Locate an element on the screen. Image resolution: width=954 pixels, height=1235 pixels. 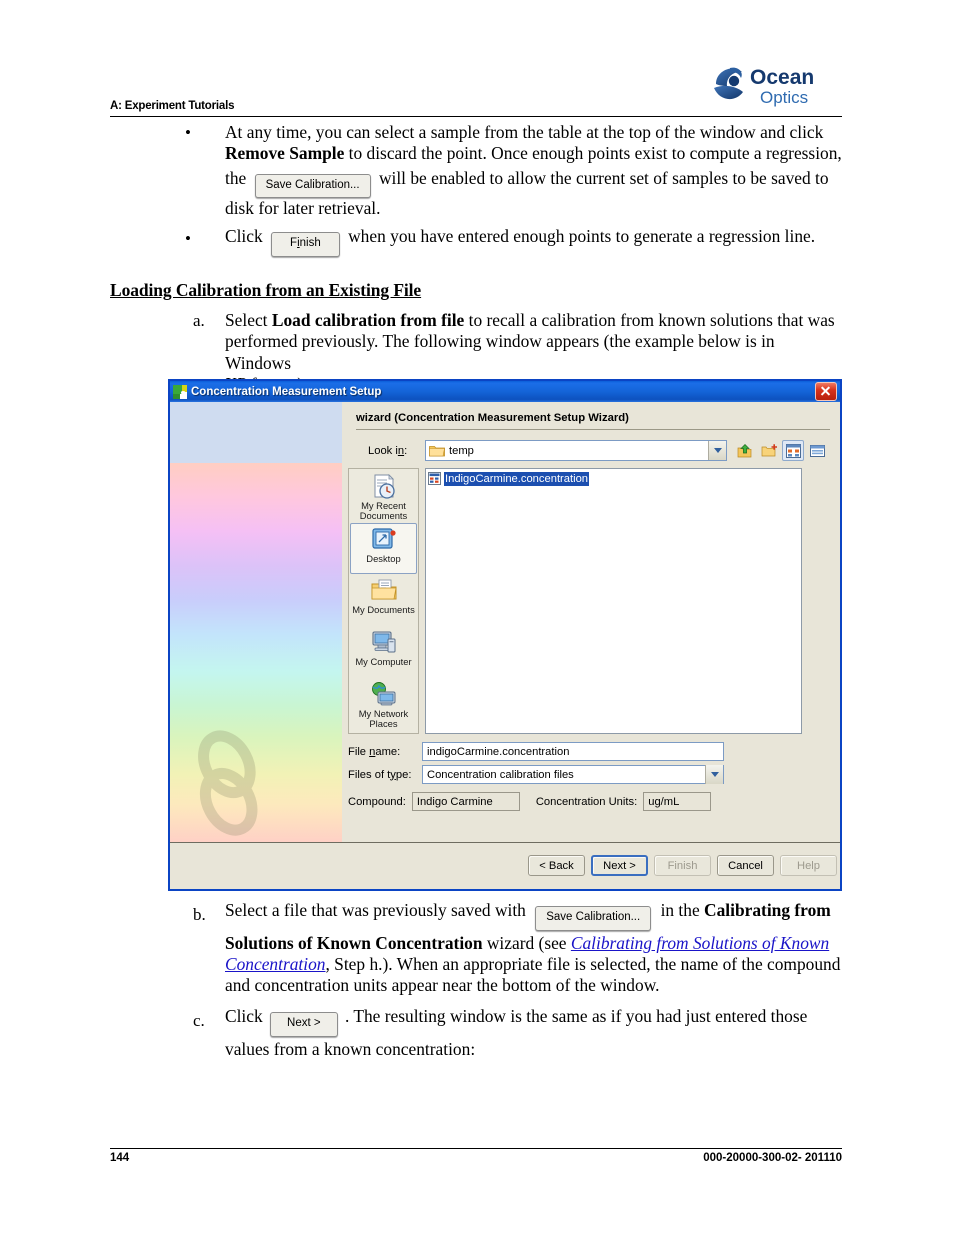
svg-text: Ocean is located at coordinates (782, 77).